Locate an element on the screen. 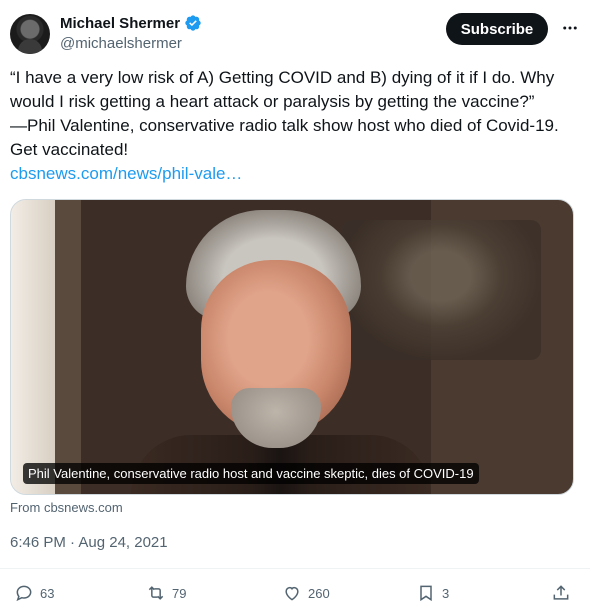  verified-badge-icon is located at coordinates (193, 23).